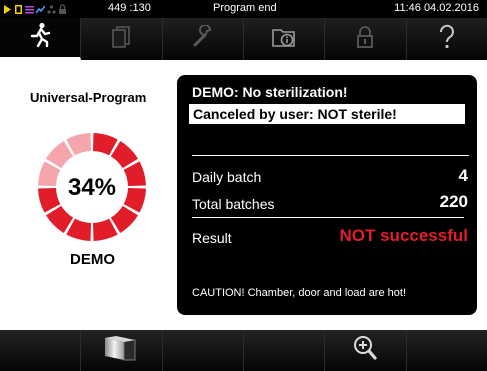 This screenshot has height=371, width=487. I want to click on total-batches-value: 220, so click(453, 201).